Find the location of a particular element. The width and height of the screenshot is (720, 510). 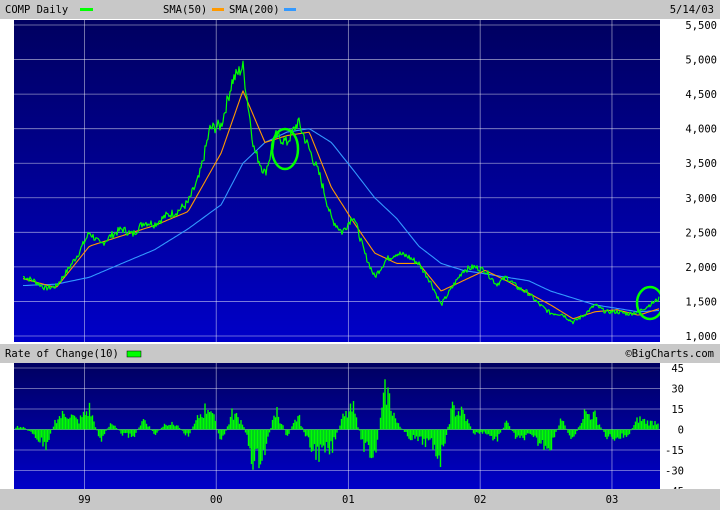

roc-label: Rate of Change(10) is located at coordinates (62, 354).